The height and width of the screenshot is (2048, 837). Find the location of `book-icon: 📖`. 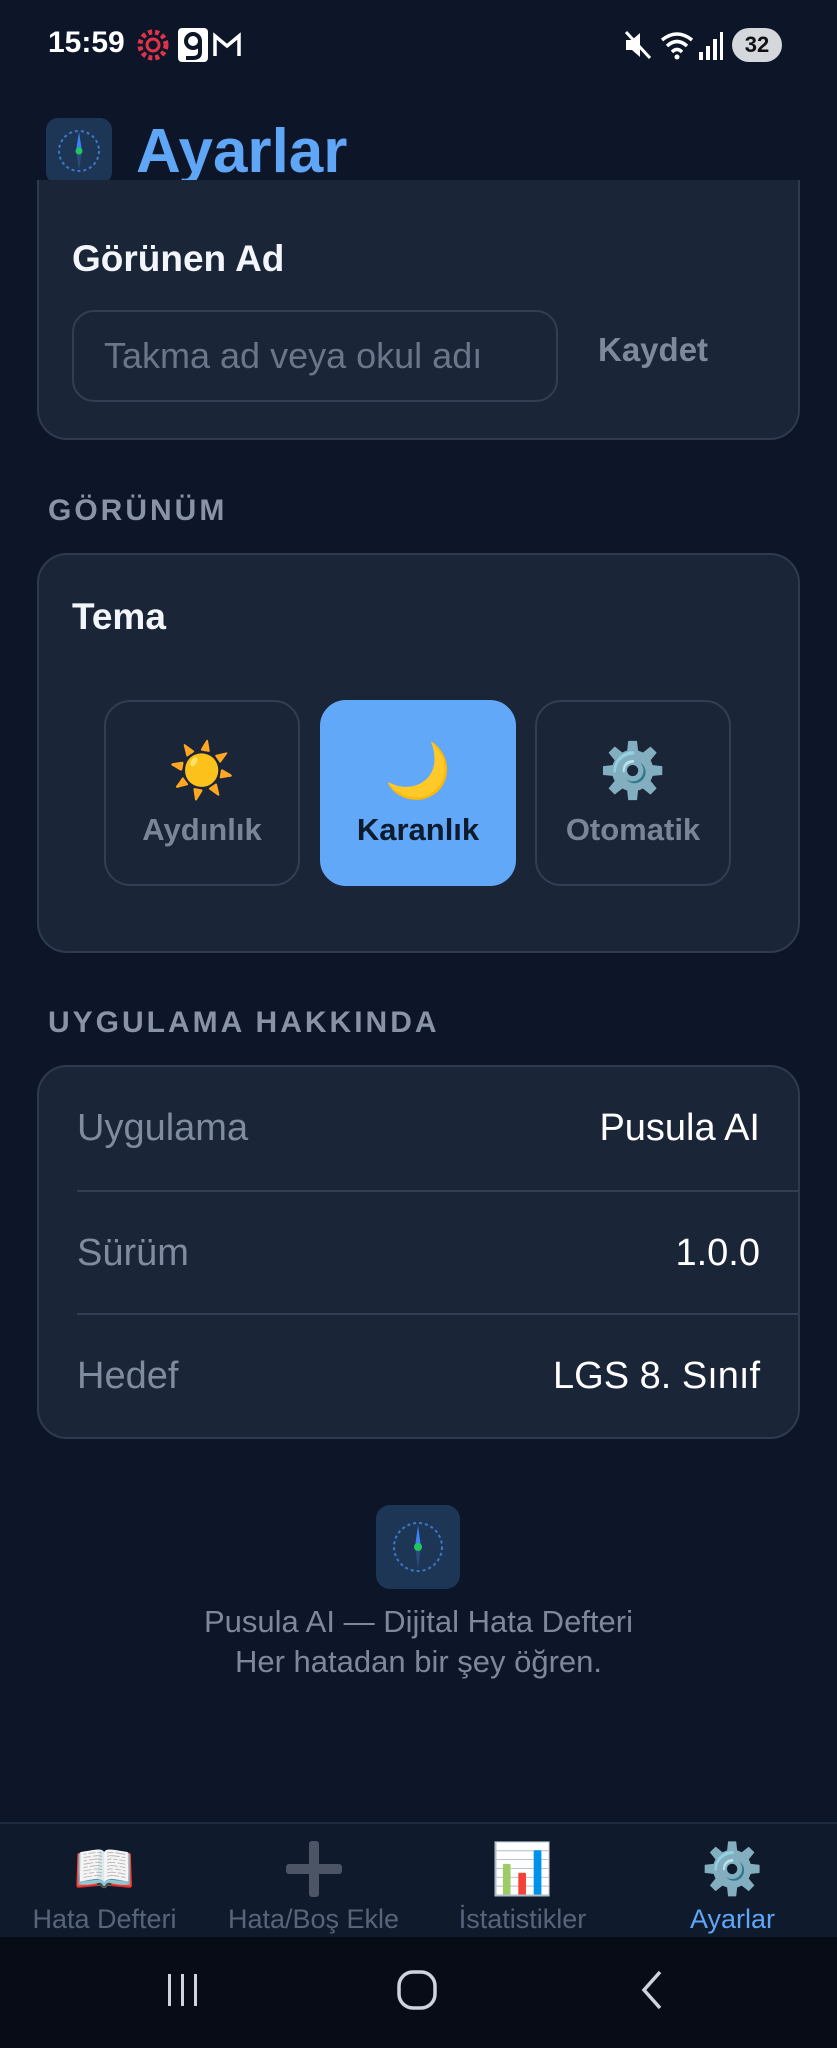

book-icon: 📖 is located at coordinates (104, 1868).